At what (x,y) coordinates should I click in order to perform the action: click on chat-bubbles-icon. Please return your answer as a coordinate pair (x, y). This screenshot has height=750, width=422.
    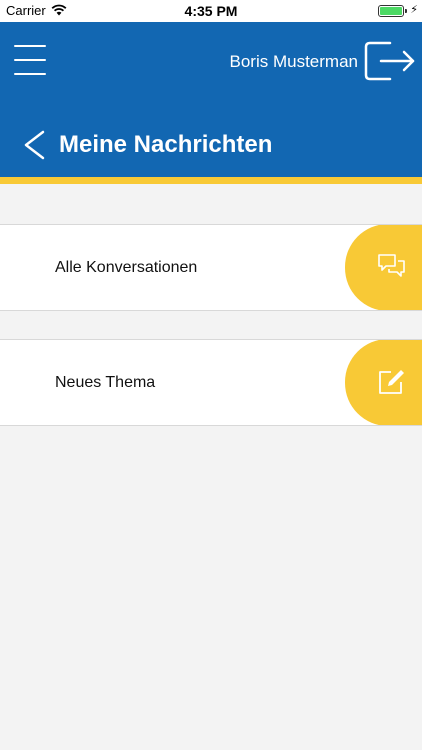
    Looking at the image, I should click on (391, 265).